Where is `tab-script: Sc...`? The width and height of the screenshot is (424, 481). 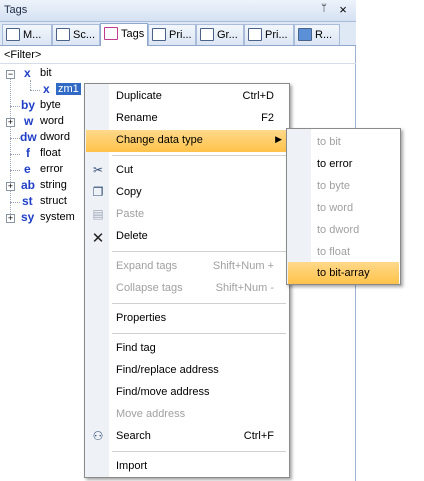
tab-script: Sc... is located at coordinates (76, 34).